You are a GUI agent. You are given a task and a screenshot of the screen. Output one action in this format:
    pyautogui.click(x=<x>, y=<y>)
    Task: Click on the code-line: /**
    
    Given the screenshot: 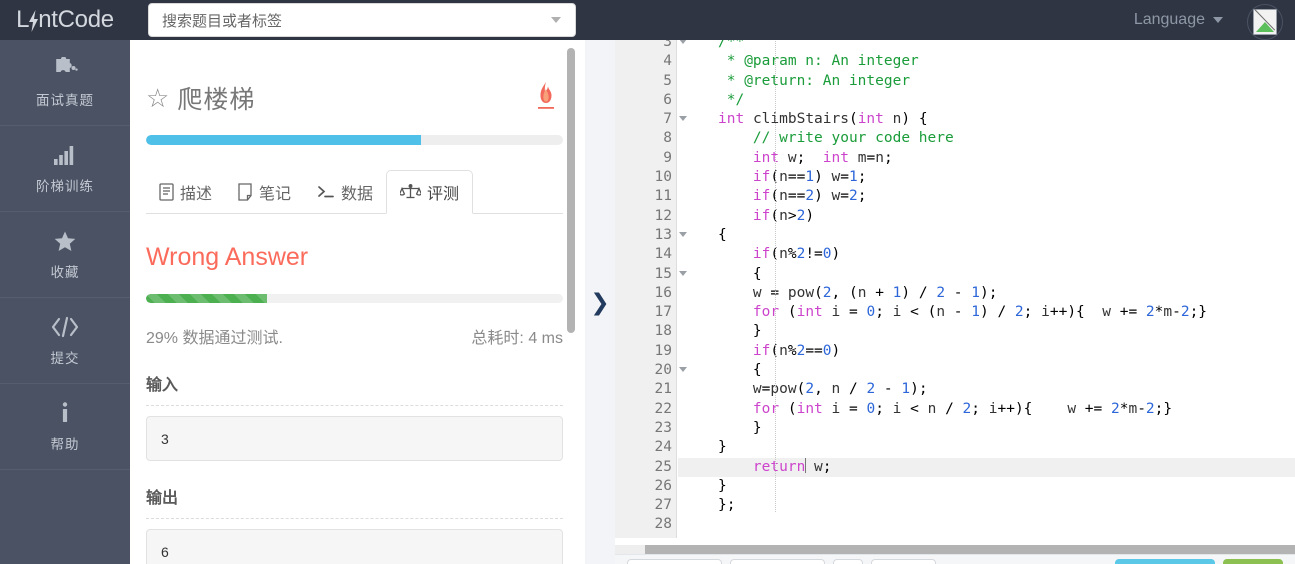 What is the action you would take?
    pyautogui.click(x=986, y=46)
    